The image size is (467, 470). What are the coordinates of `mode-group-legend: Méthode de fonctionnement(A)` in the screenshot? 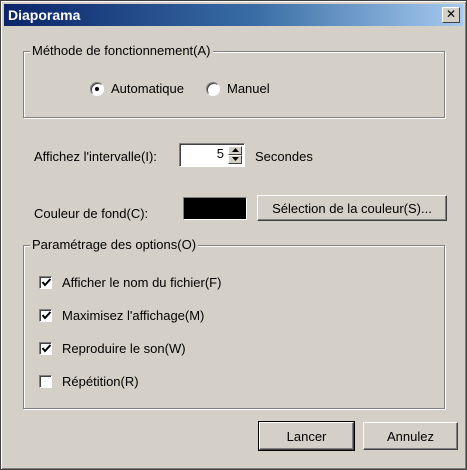 It's located at (121, 50).